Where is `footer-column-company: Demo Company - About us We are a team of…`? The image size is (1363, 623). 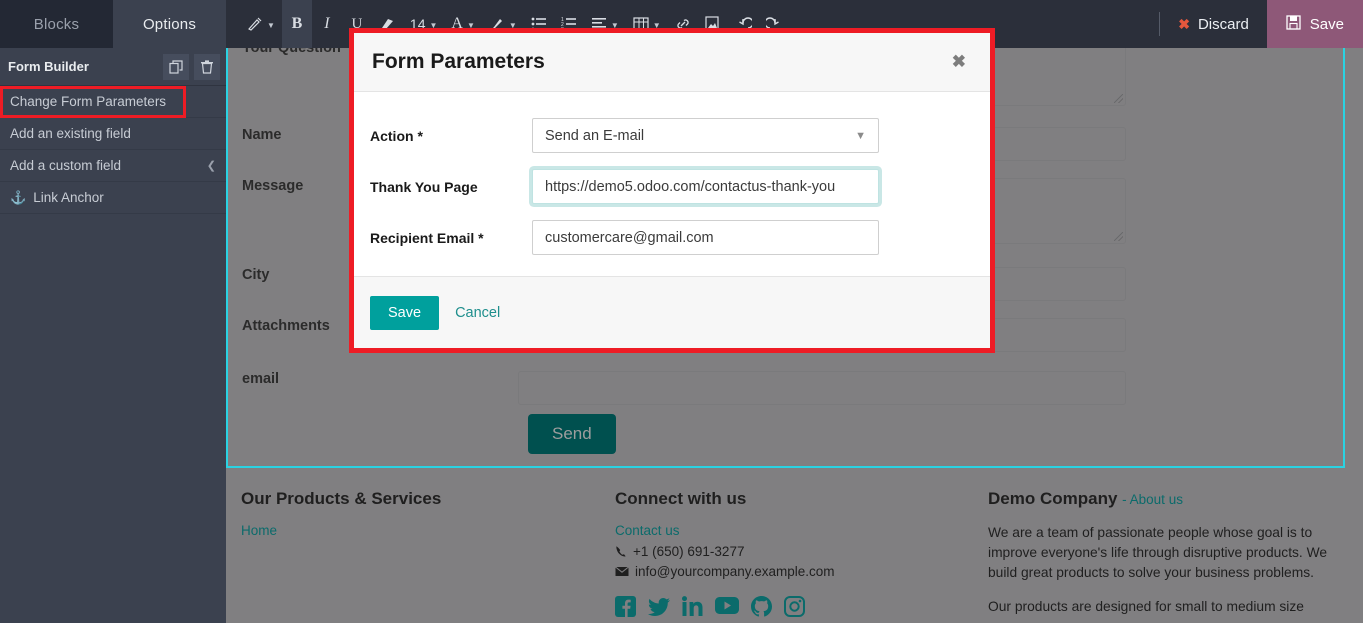
footer-column-company: Demo Company - About us We are a team of… is located at coordinates (1168, 556).